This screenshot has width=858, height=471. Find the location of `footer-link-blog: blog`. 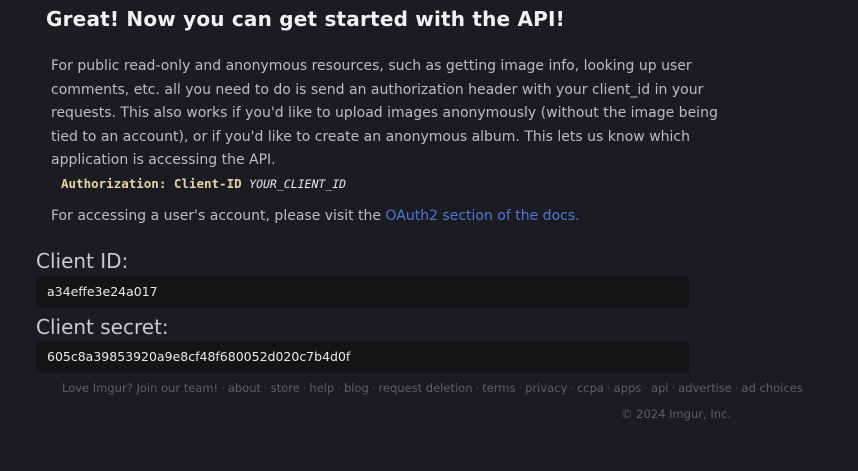

footer-link-blog: blog is located at coordinates (356, 388).